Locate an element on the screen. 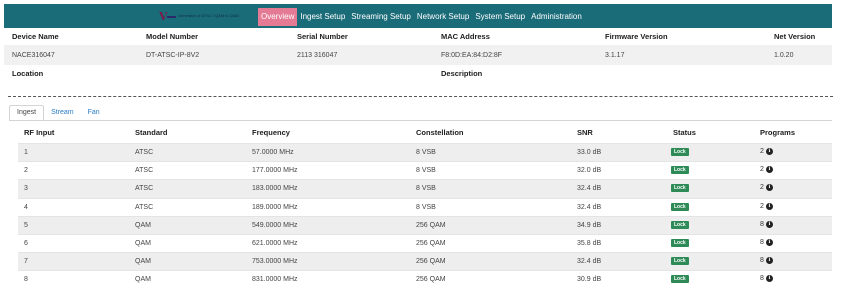 This screenshot has height=299, width=845. snr-cell: 30.9 dB is located at coordinates (589, 280).